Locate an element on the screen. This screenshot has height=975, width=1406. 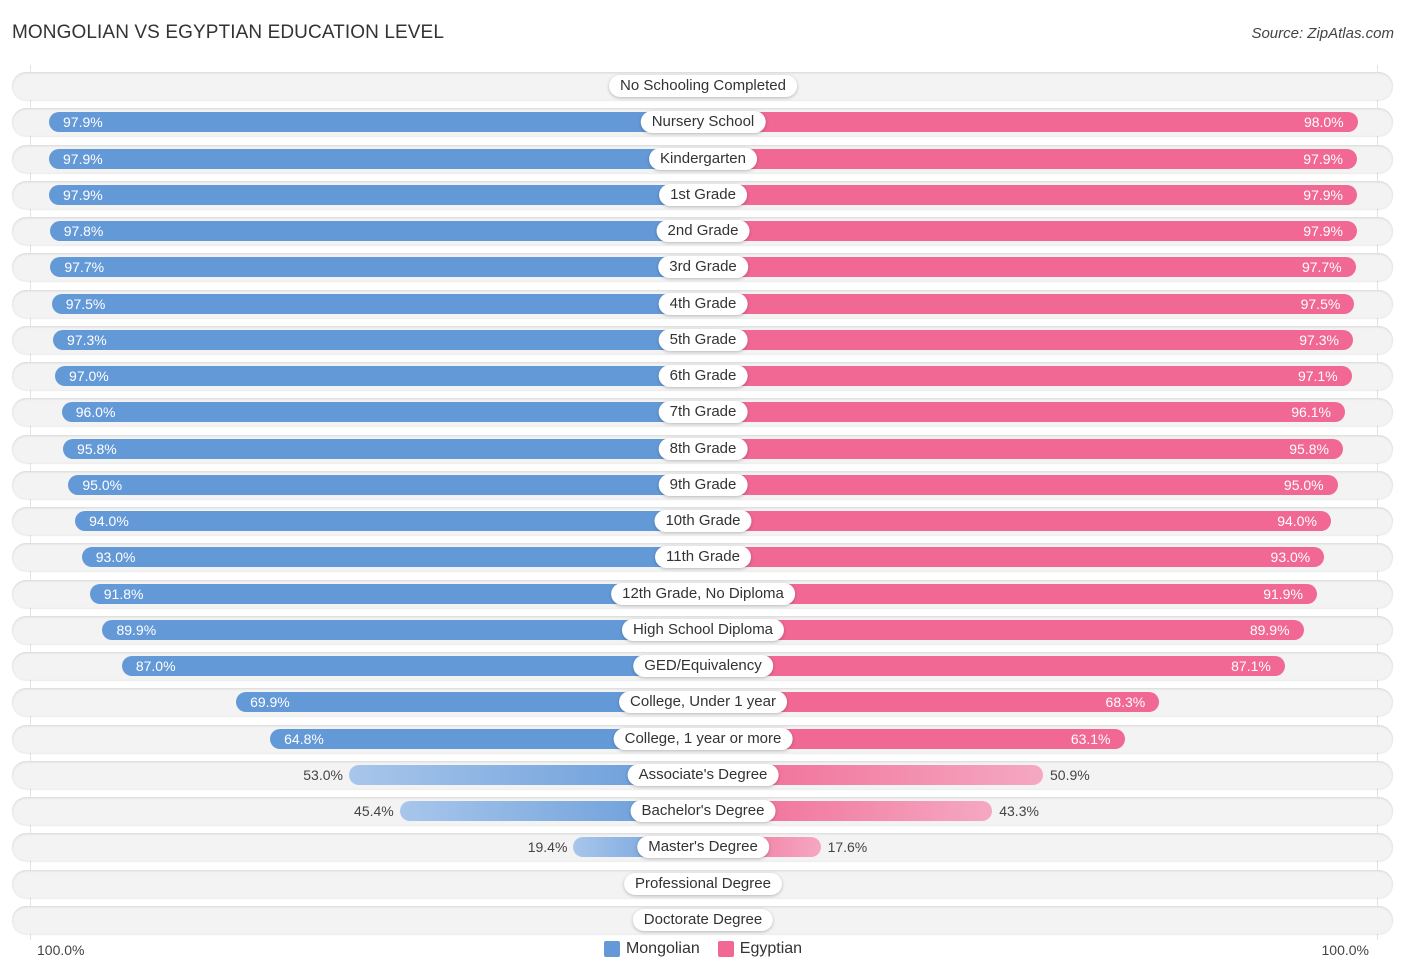
value-label-egyptian: 43.3% is located at coordinates (1019, 811).